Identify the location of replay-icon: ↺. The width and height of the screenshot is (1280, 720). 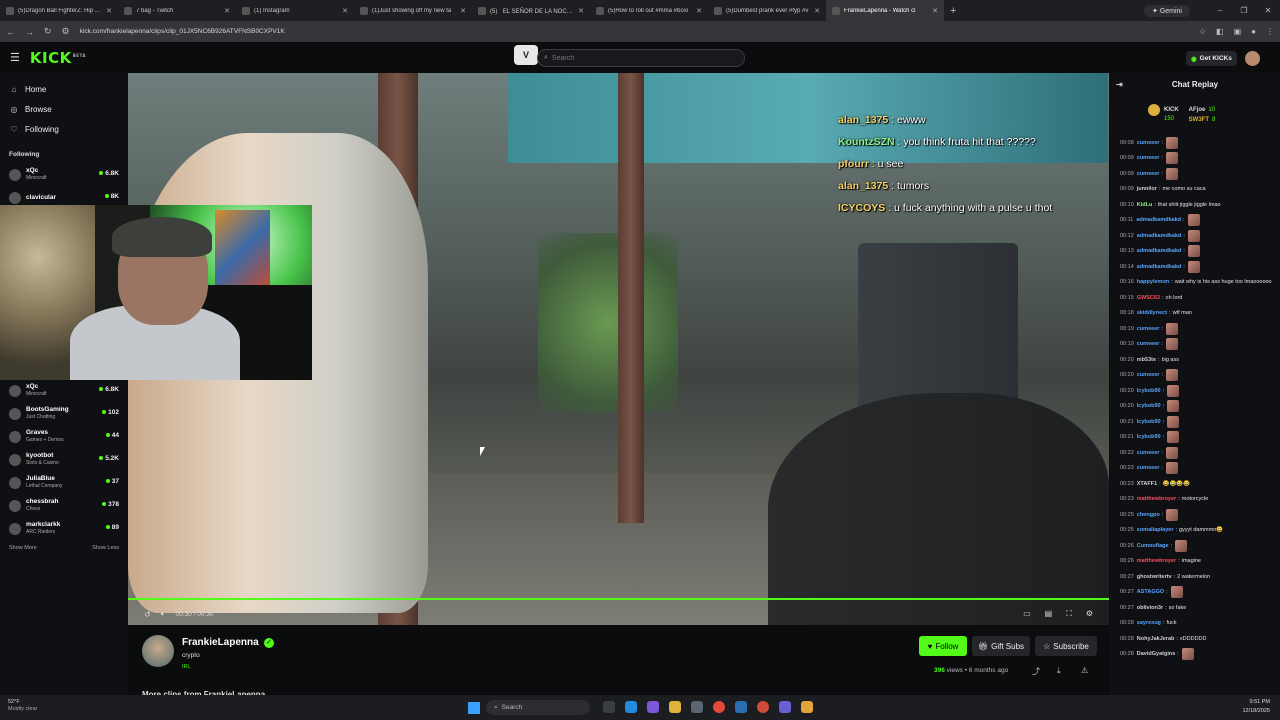
(147, 614).